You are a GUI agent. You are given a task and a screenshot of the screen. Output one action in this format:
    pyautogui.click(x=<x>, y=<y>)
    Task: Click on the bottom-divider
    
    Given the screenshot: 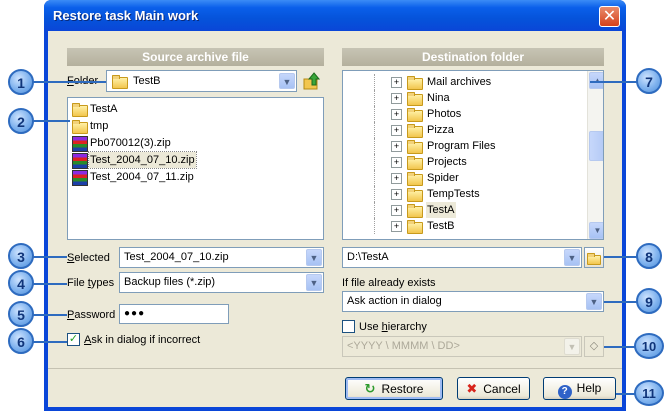 What is the action you would take?
    pyautogui.click(x=335, y=368)
    